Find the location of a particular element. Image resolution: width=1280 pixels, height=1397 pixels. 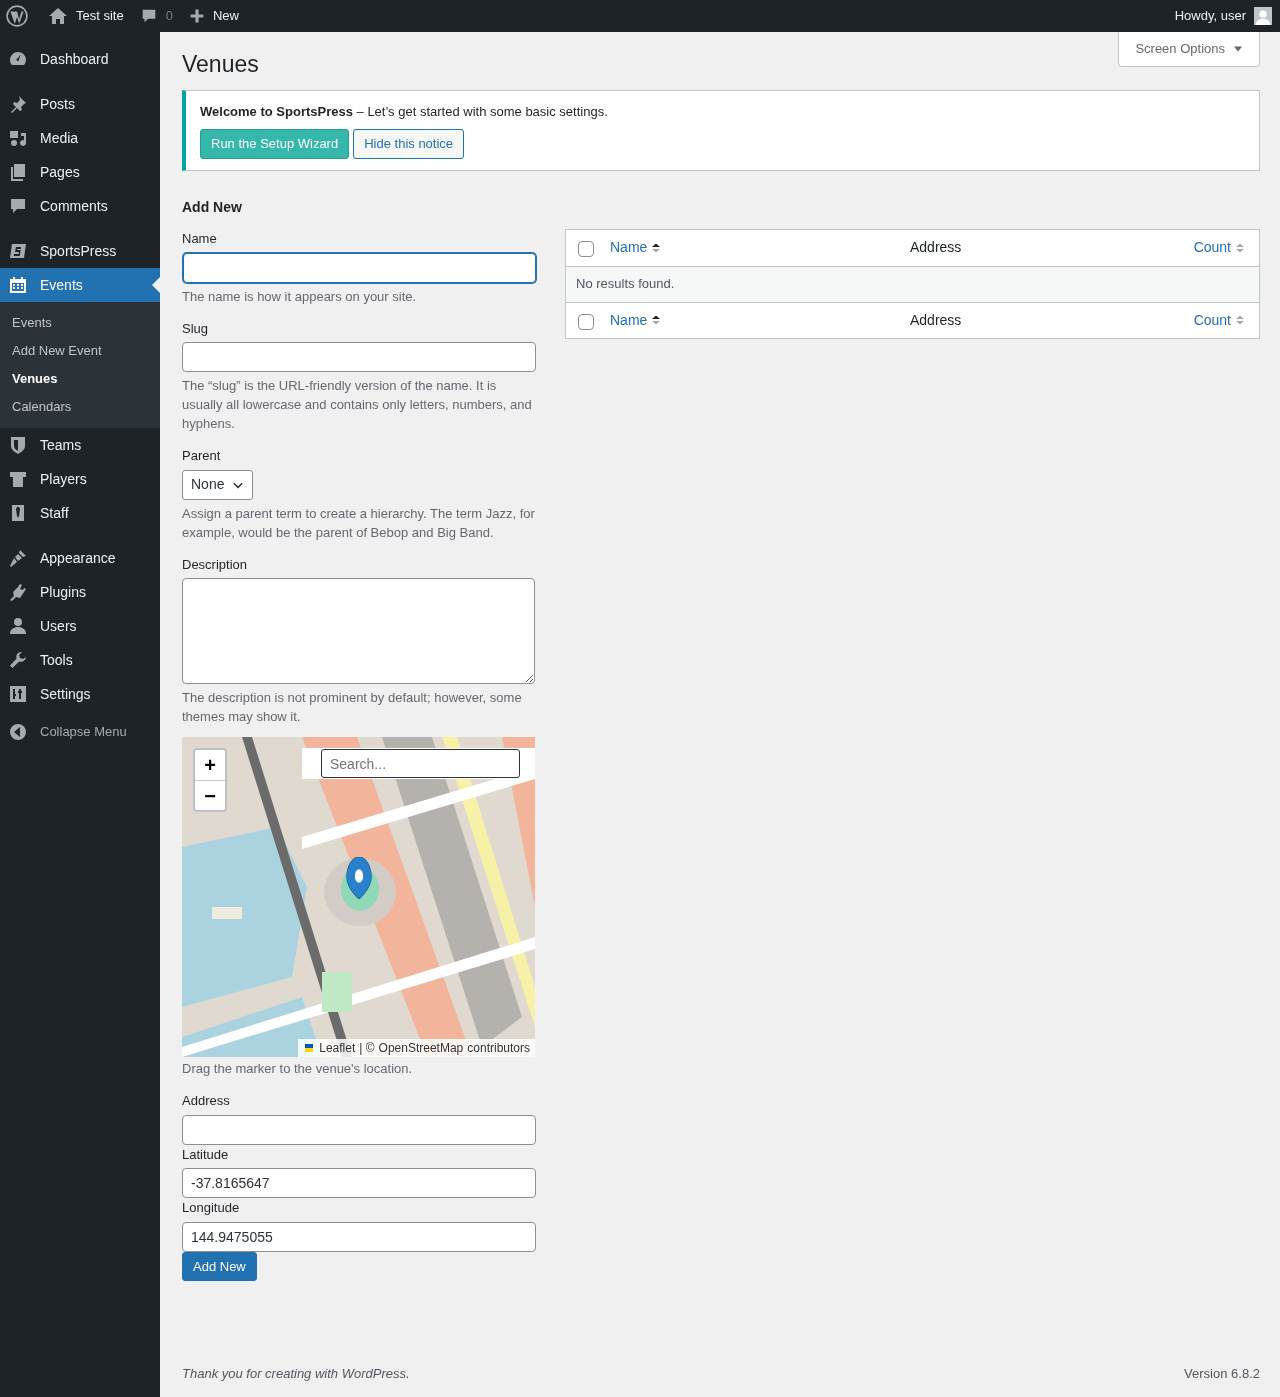

menu-label: Staff is located at coordinates (54, 513).